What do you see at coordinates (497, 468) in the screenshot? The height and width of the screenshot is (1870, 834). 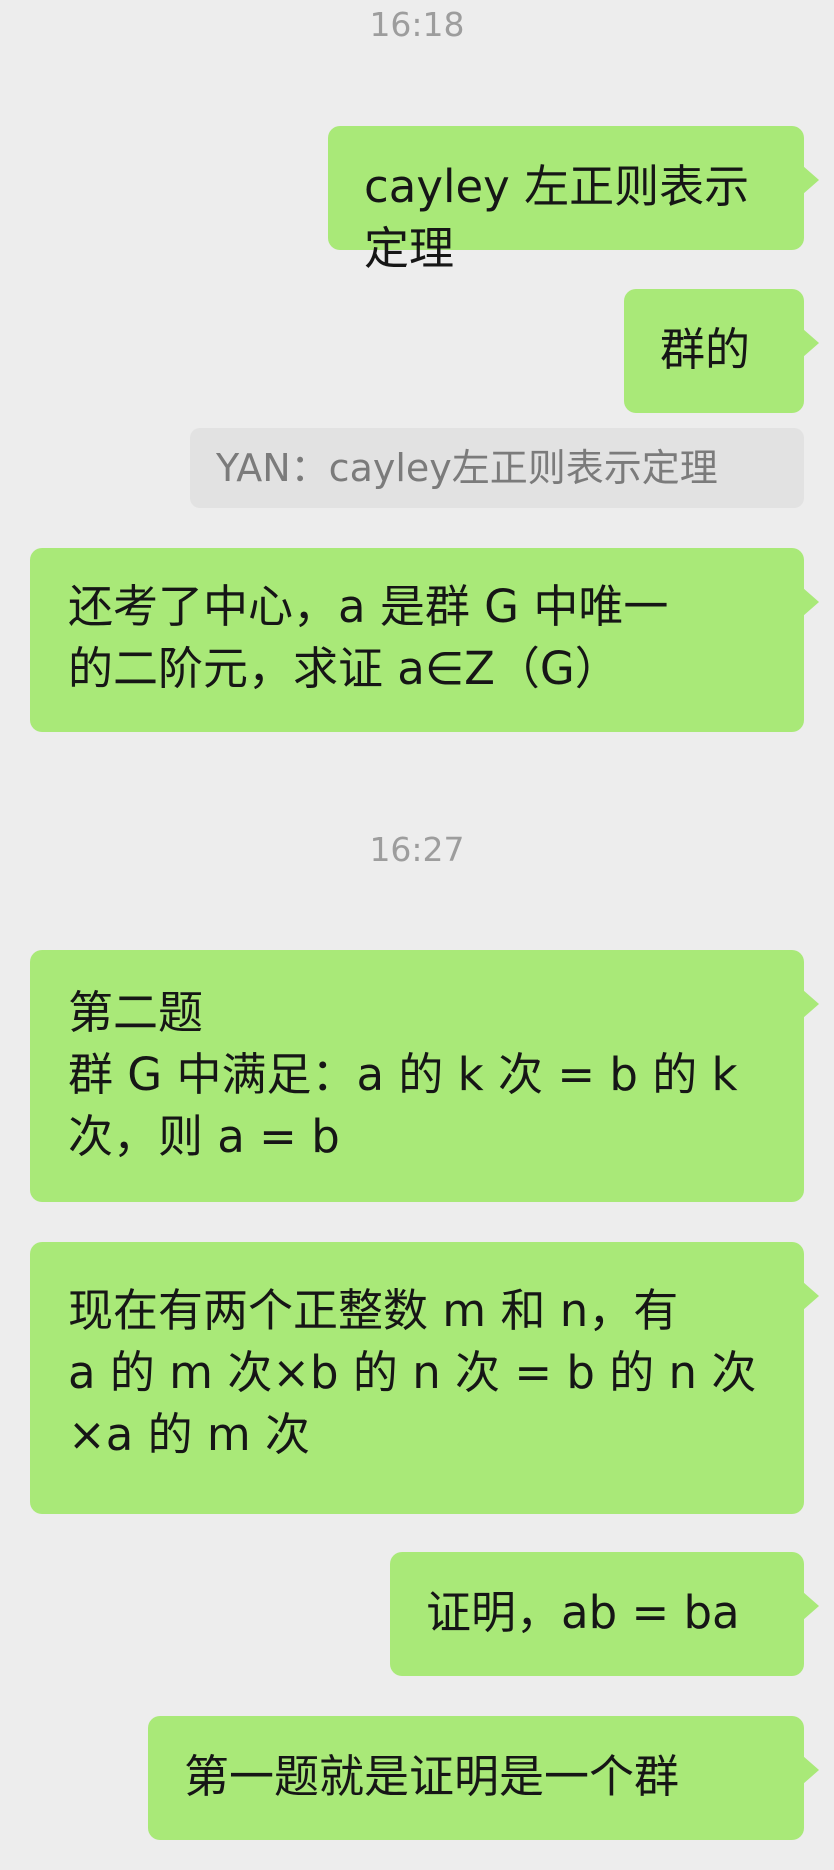 I see `quoted-message: YAN：cayley左正则表示定理` at bounding box center [497, 468].